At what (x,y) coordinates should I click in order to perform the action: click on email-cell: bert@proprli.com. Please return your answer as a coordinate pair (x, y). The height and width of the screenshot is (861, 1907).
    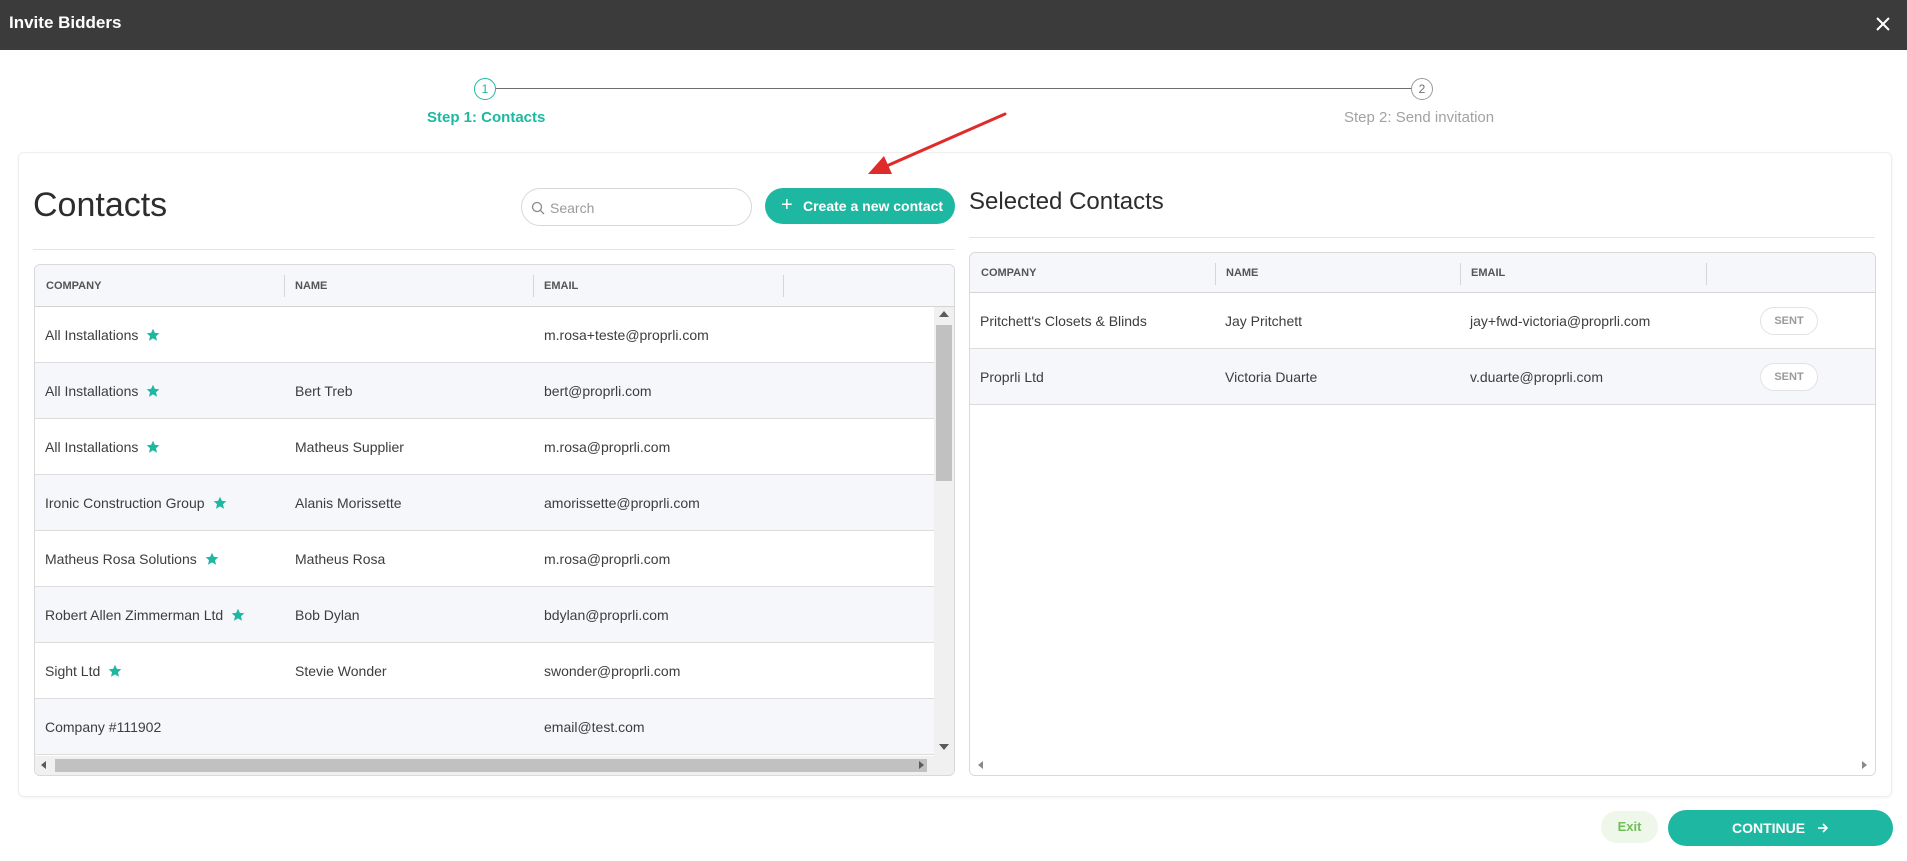
    Looking at the image, I should click on (598, 391).